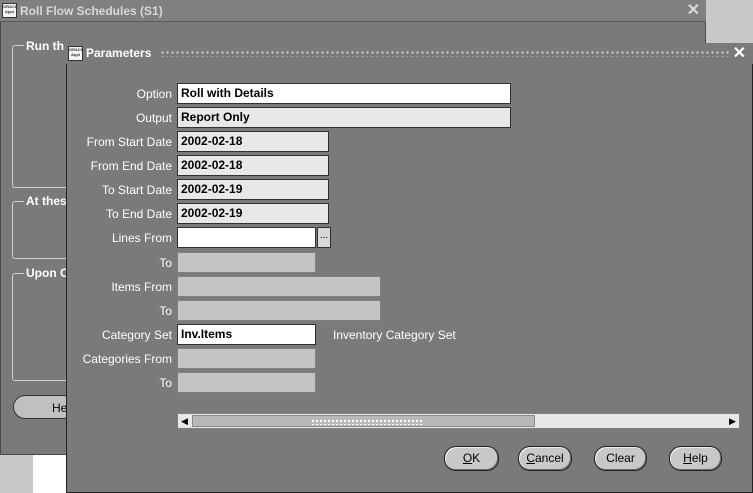 The height and width of the screenshot is (493, 753). What do you see at coordinates (91, 11) in the screenshot?
I see `background-window-title: Roll Flow Schedules (S1)` at bounding box center [91, 11].